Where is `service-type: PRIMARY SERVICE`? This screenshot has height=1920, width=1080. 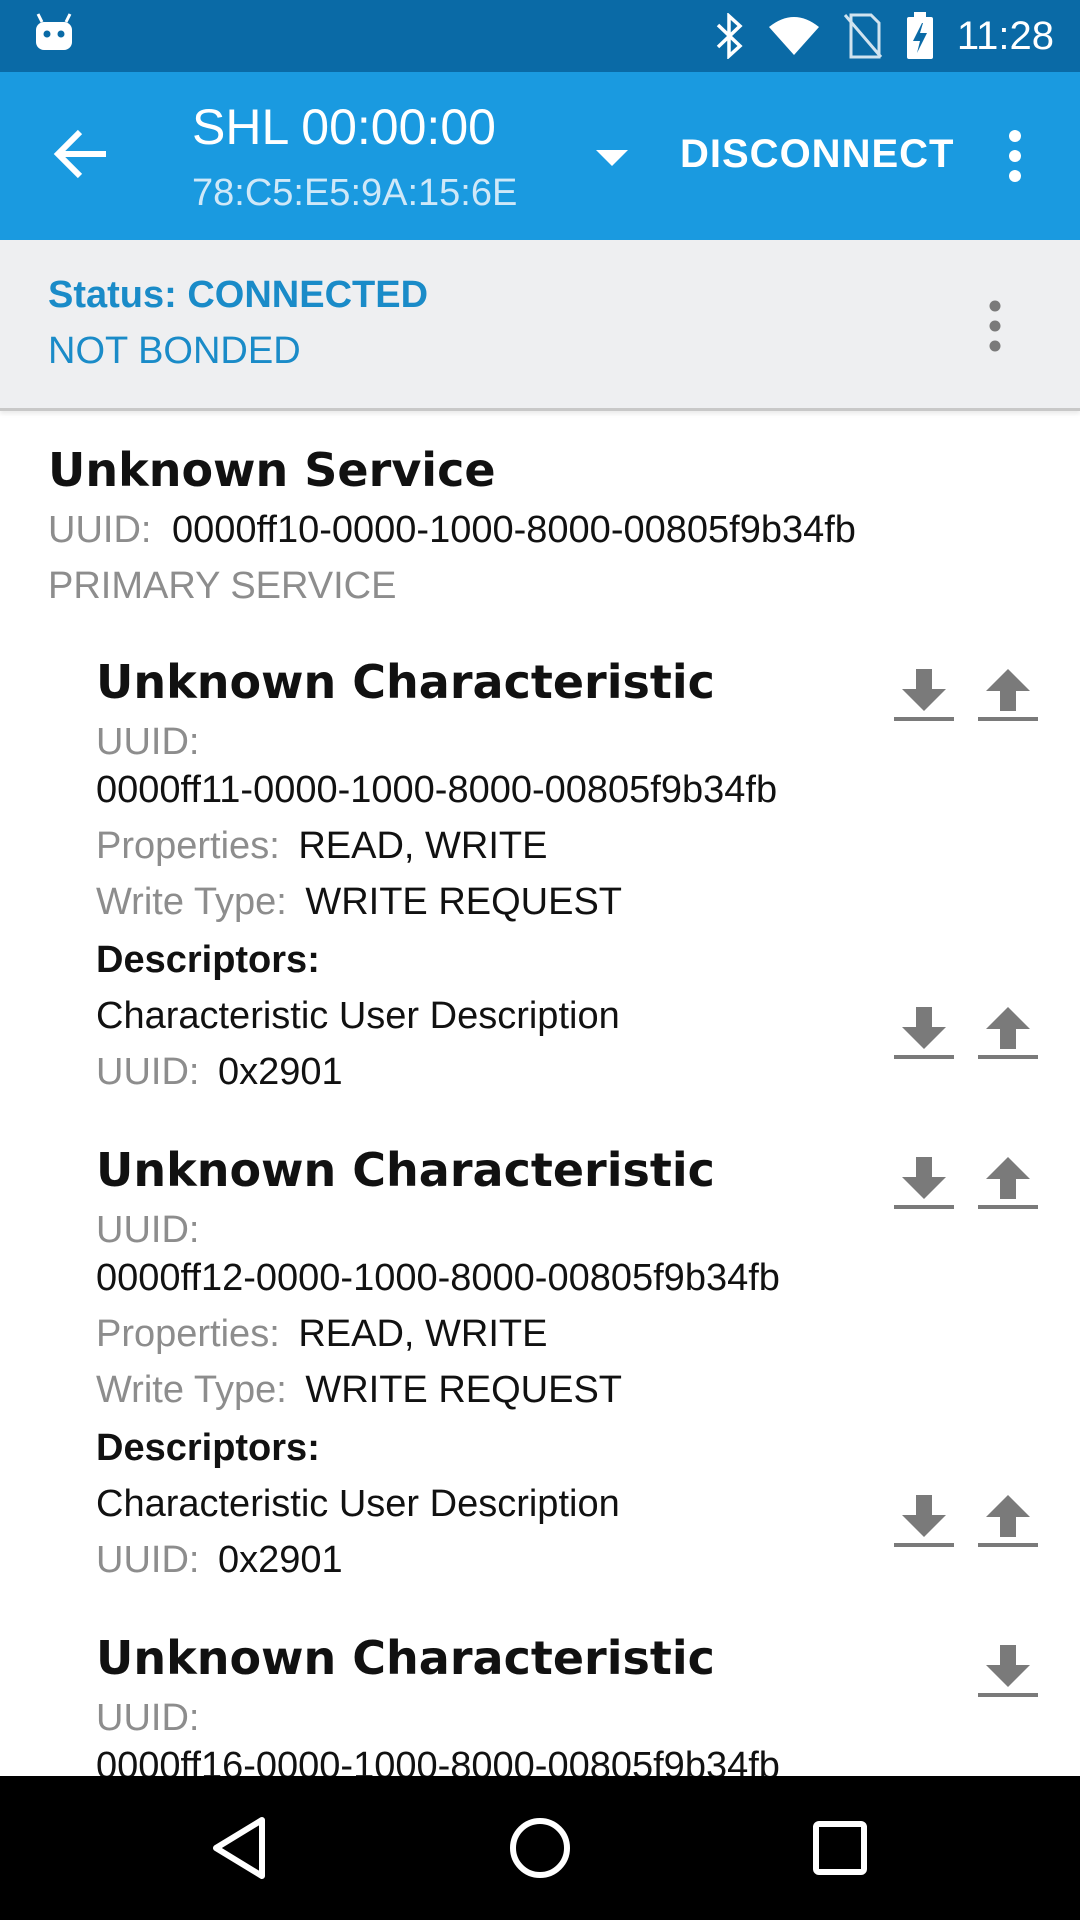 service-type: PRIMARY SERVICE is located at coordinates (222, 586).